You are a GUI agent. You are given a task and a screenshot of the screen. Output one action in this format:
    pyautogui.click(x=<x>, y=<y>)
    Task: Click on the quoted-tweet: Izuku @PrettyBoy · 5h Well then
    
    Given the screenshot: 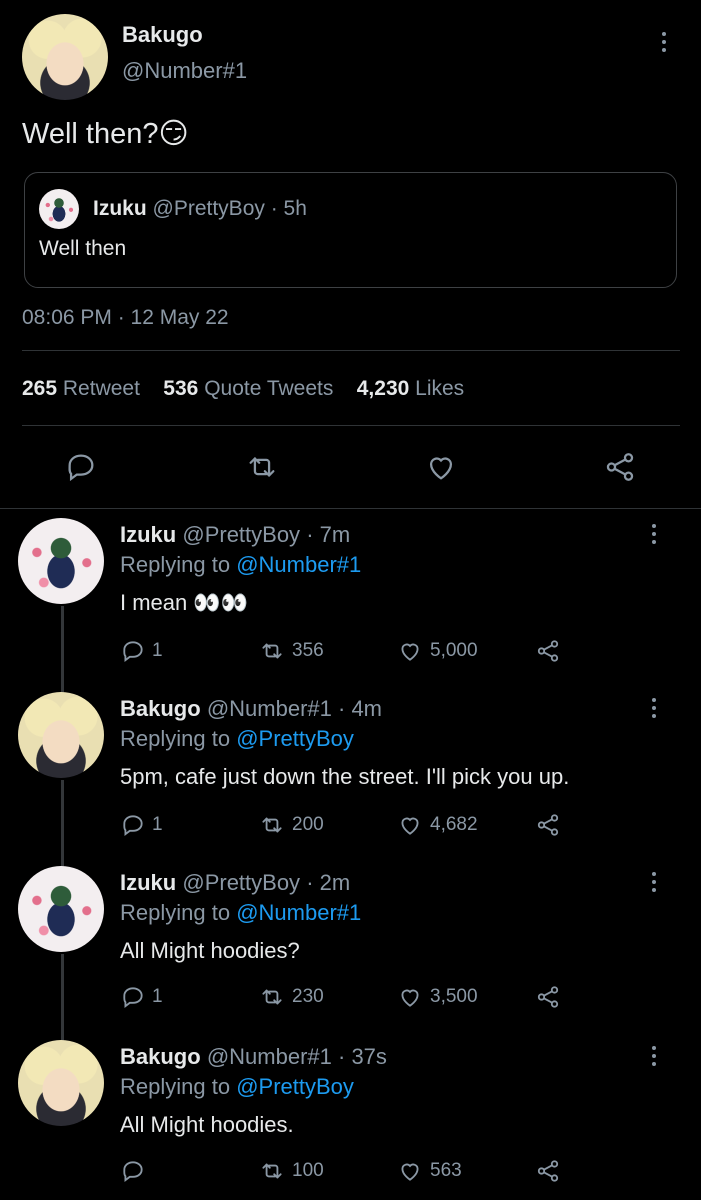 What is the action you would take?
    pyautogui.click(x=350, y=230)
    